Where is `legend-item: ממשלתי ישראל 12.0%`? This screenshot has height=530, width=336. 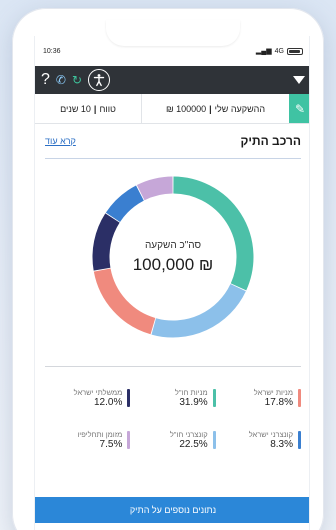
legend-item: ממשלתי ישראל 12.0% is located at coordinates (88, 398).